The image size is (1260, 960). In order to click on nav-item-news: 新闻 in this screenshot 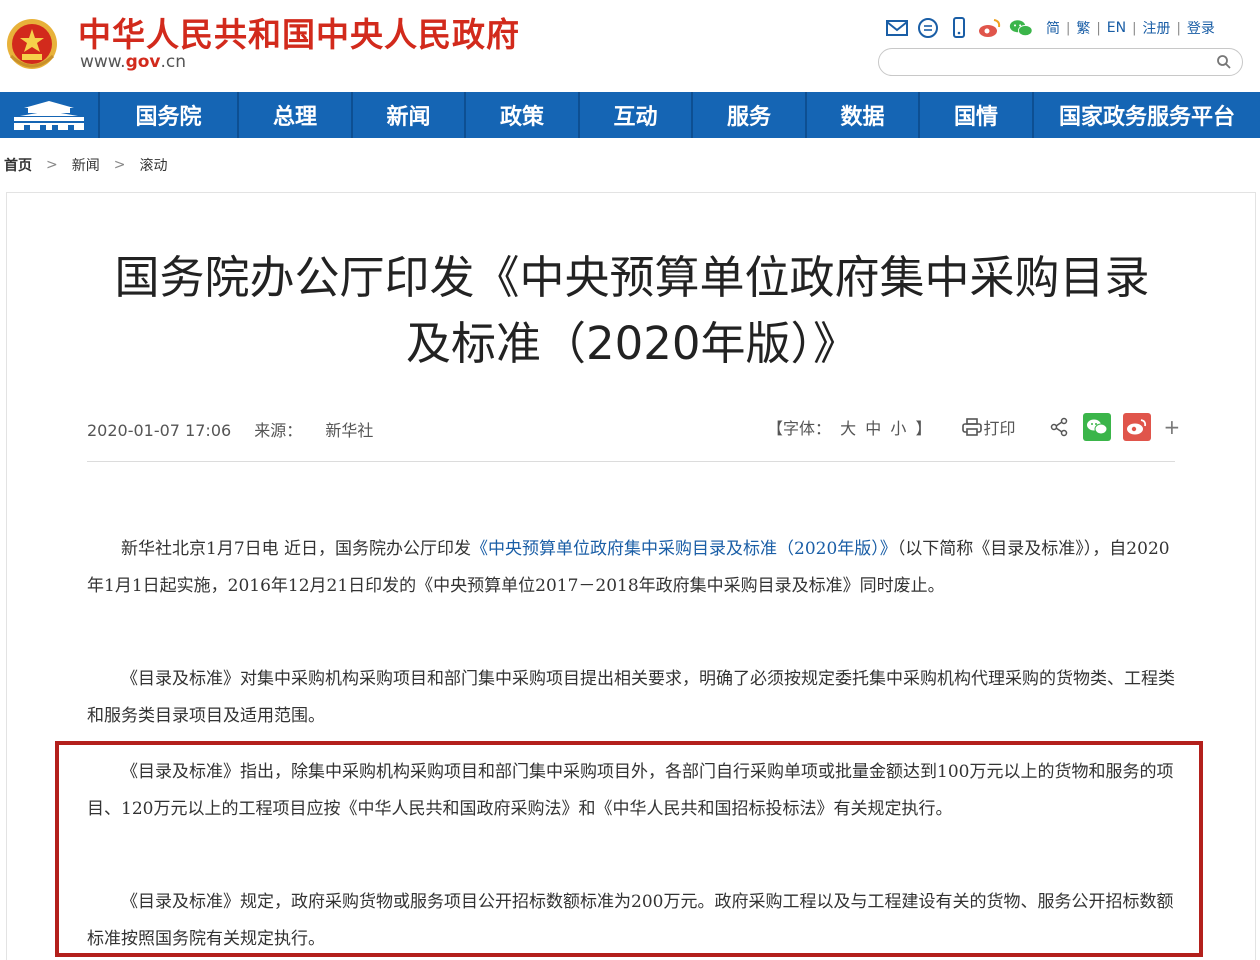, I will do `click(409, 115)`.